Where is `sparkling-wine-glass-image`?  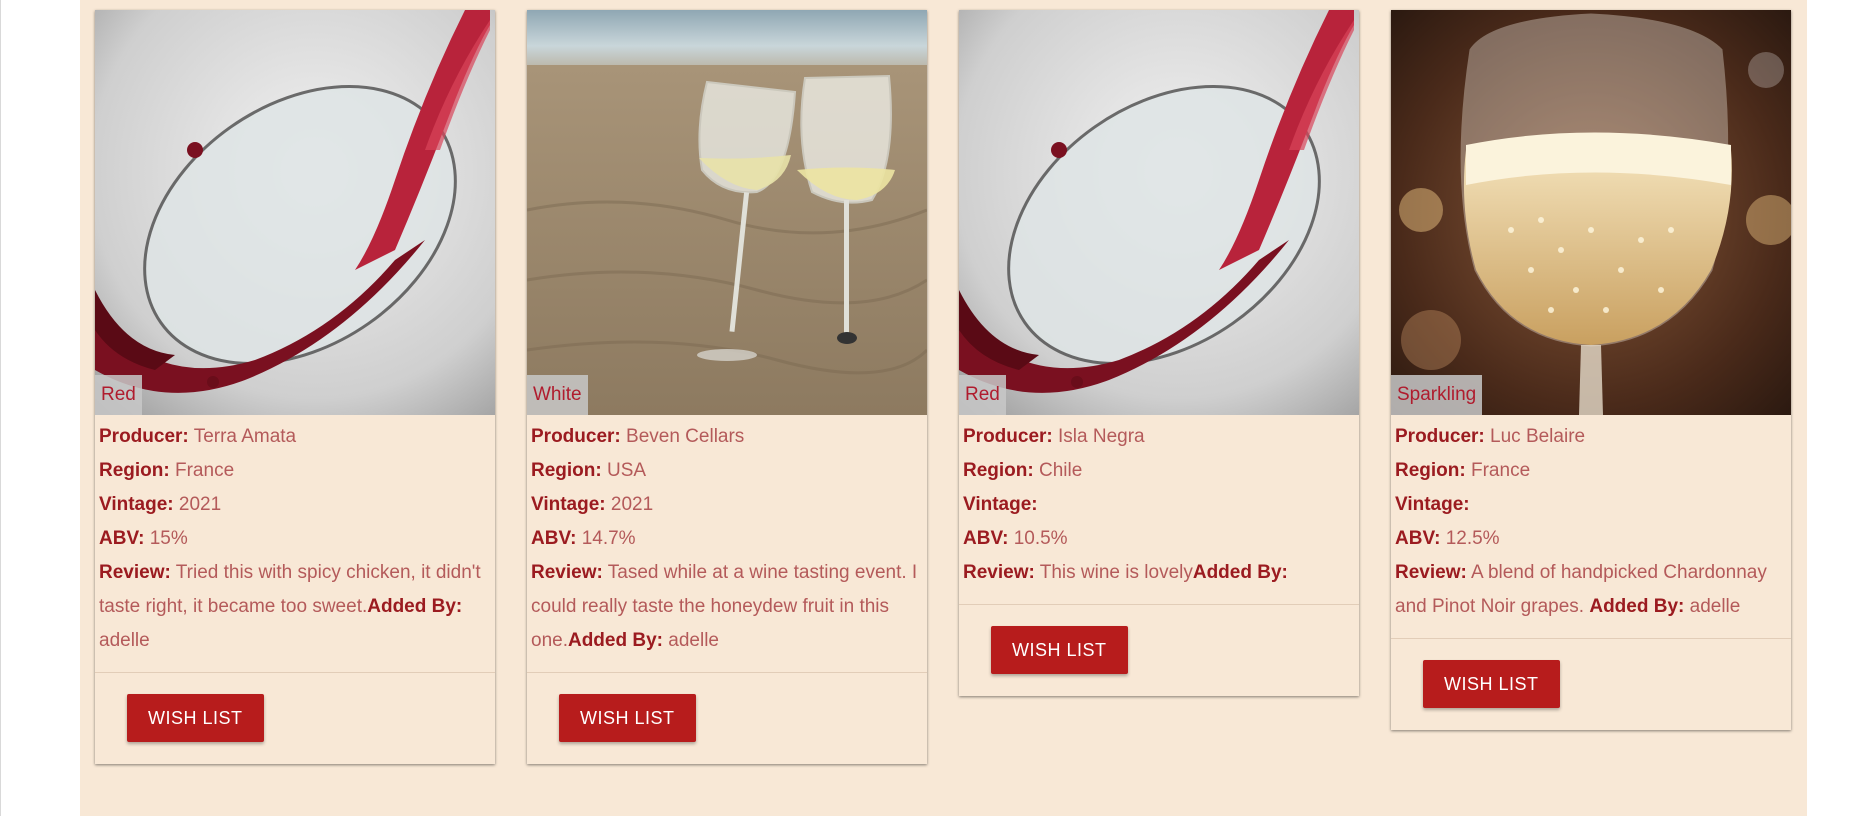
sparkling-wine-glass-image is located at coordinates (1591, 212).